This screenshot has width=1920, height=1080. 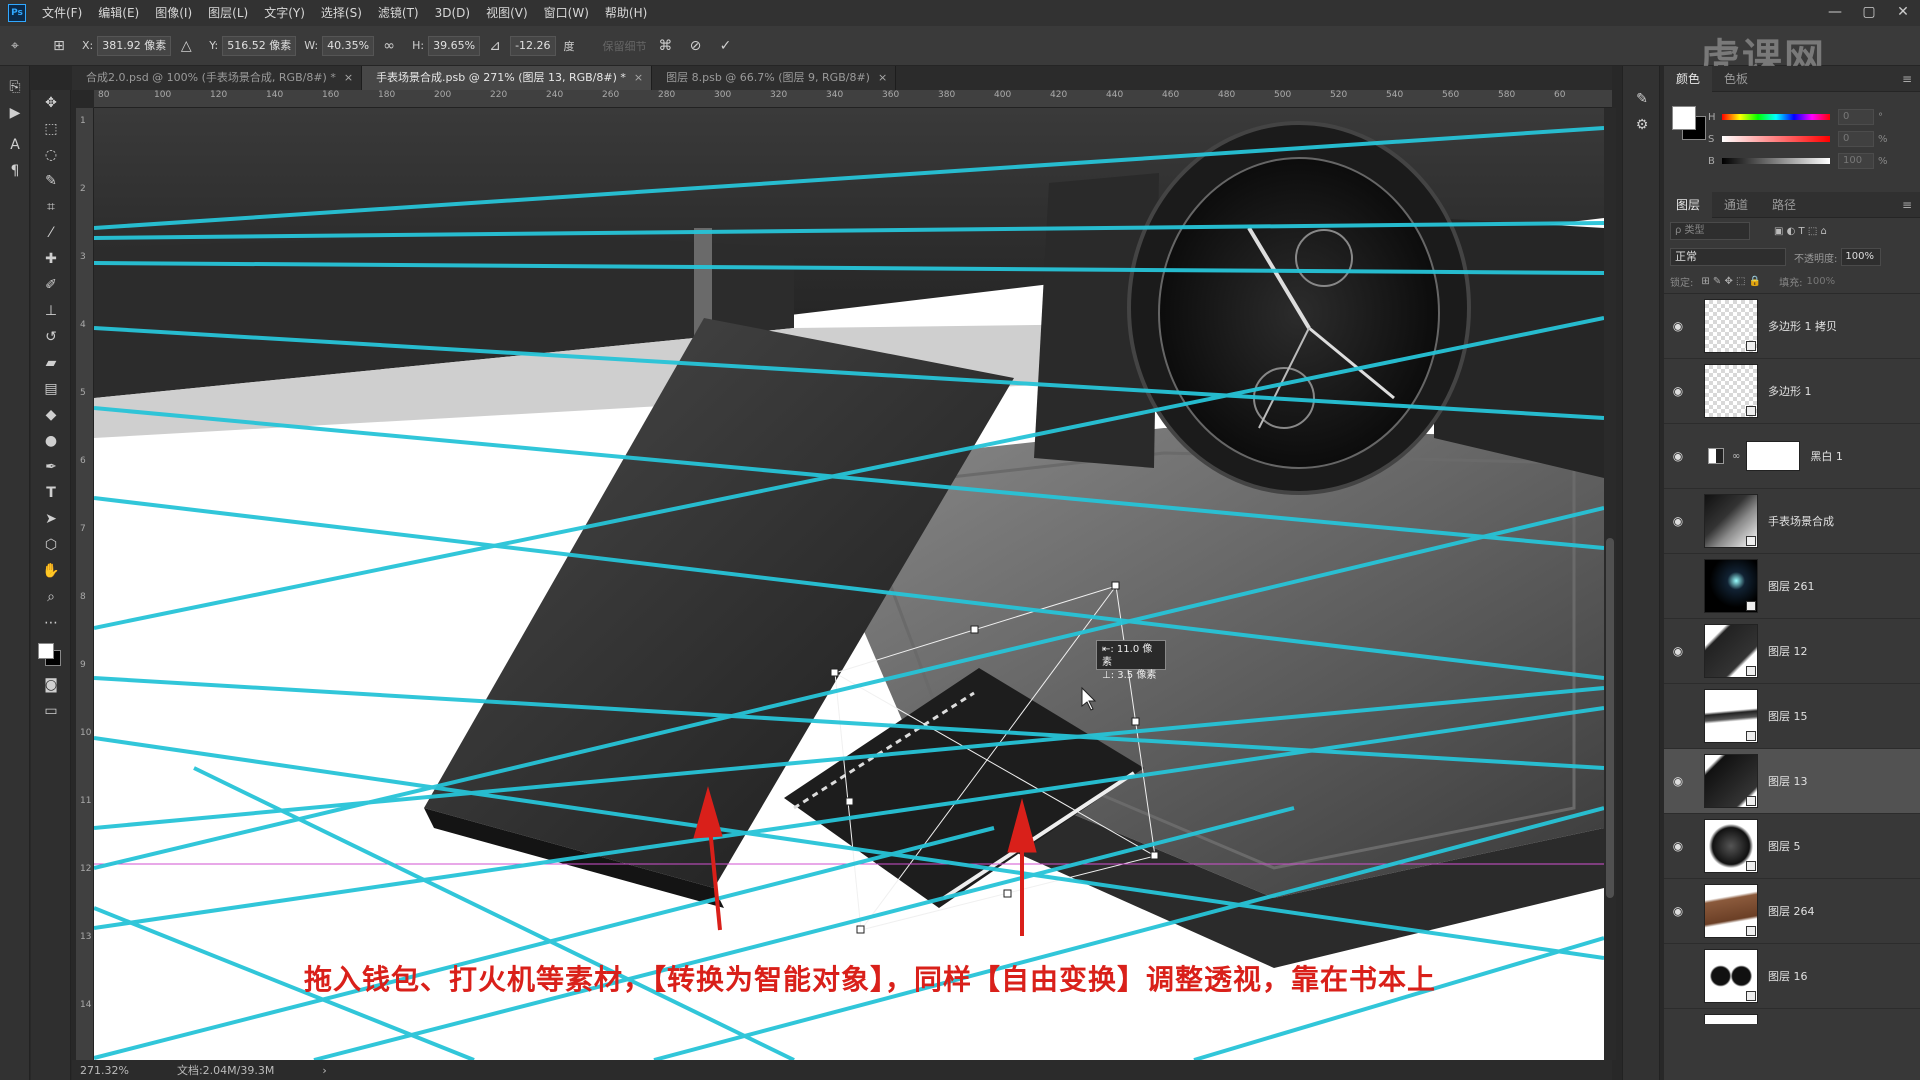 I want to click on color-swatches, so click(x=51, y=654).